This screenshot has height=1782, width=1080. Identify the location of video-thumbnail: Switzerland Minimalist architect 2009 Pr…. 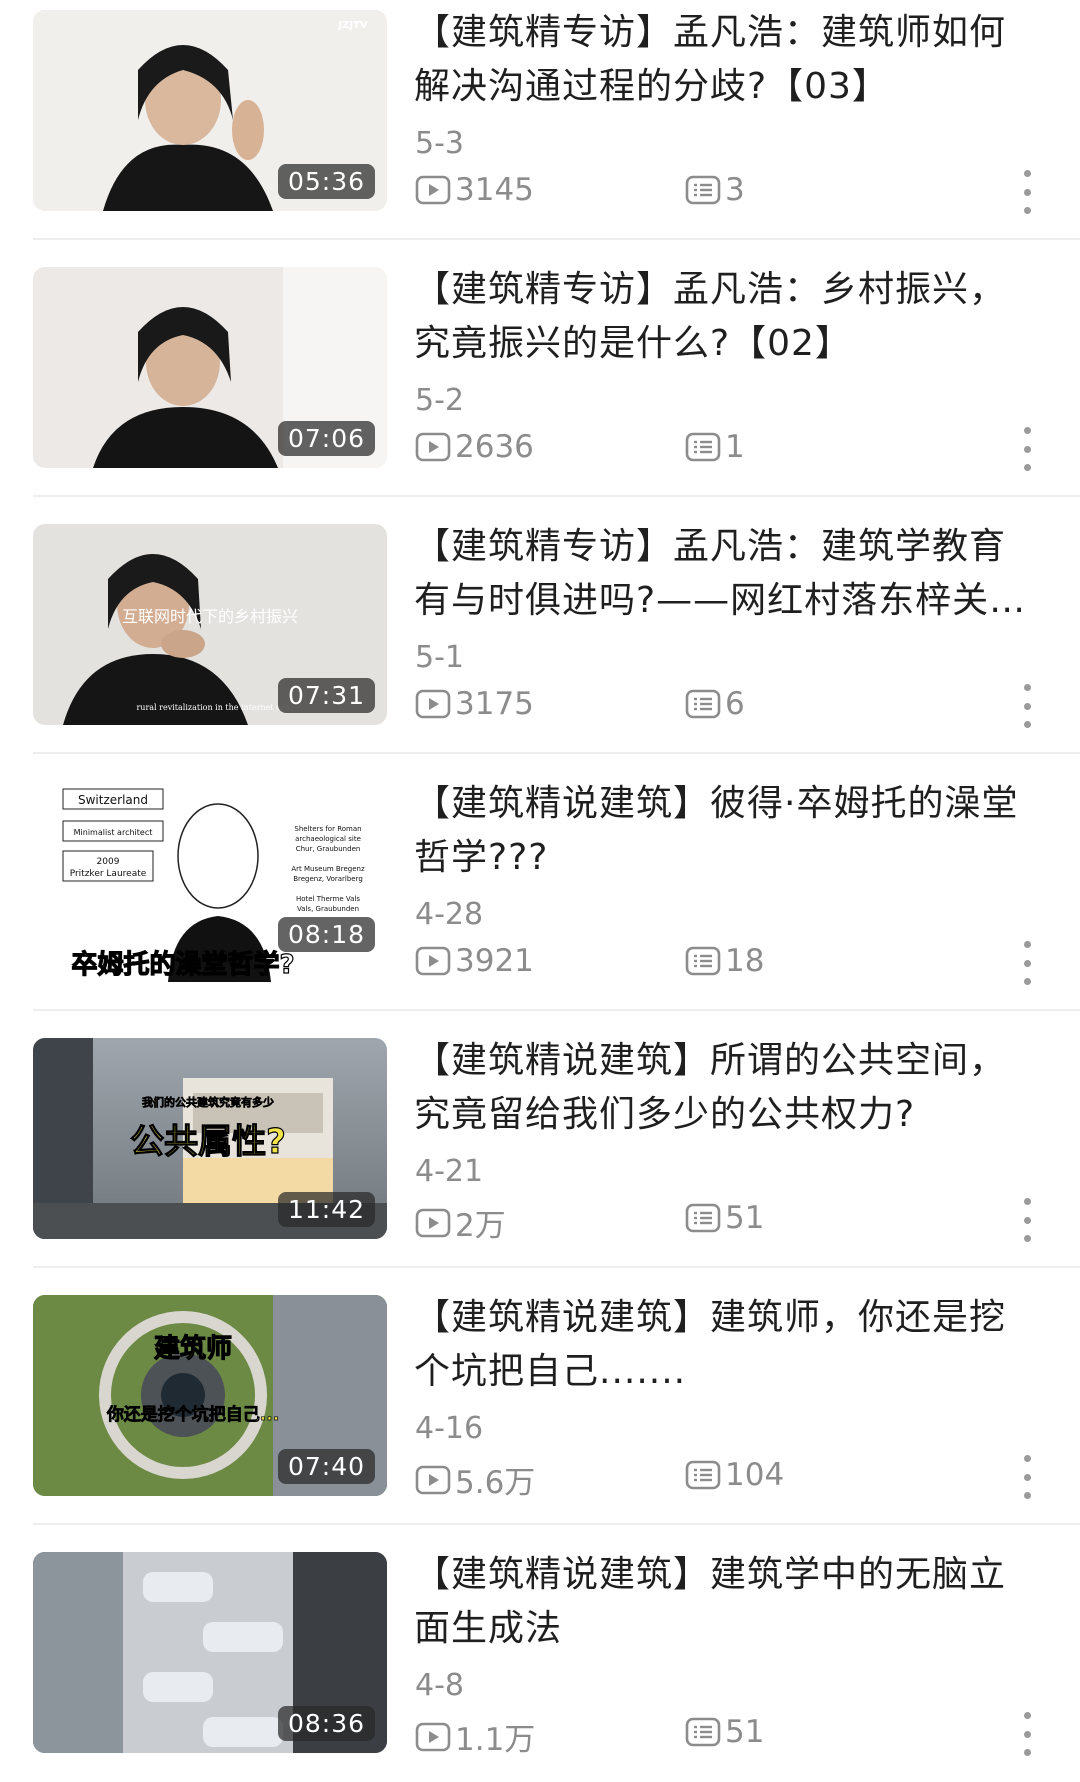
(210, 881).